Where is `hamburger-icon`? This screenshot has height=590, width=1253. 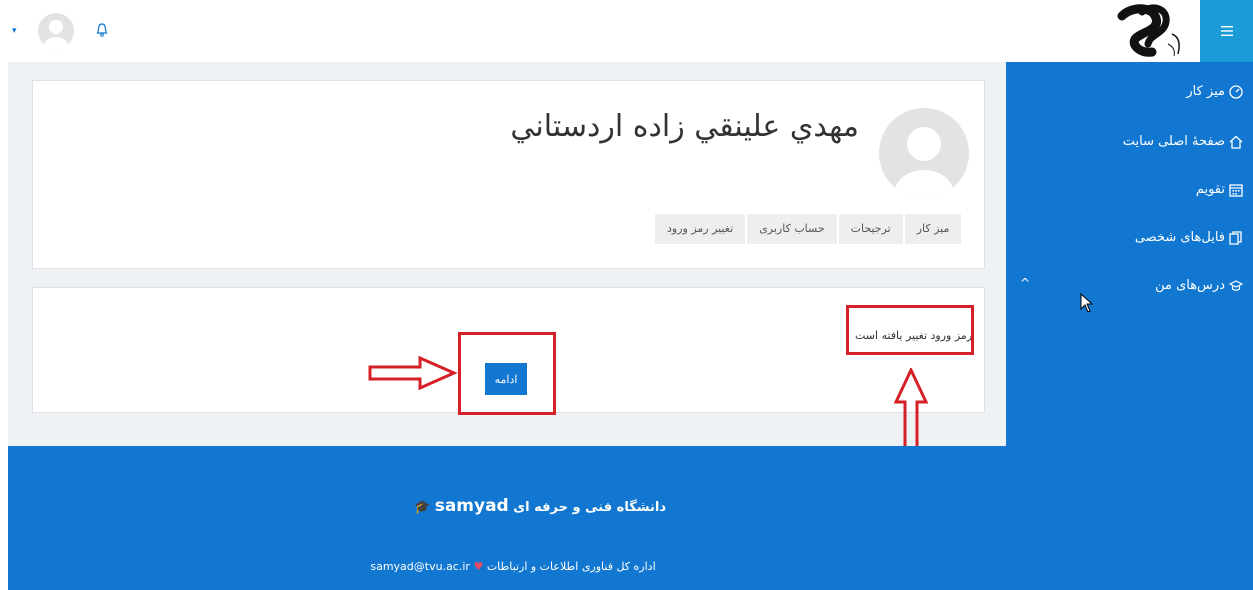
hamburger-icon is located at coordinates (1226, 31).